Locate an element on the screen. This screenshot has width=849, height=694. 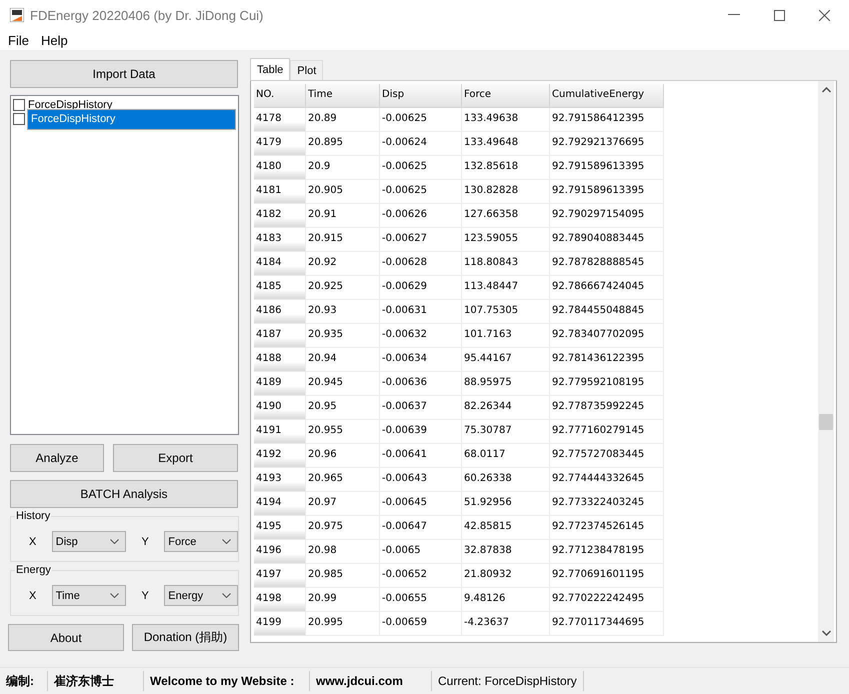
table-cell: 92.771238478195 is located at coordinates (607, 552).